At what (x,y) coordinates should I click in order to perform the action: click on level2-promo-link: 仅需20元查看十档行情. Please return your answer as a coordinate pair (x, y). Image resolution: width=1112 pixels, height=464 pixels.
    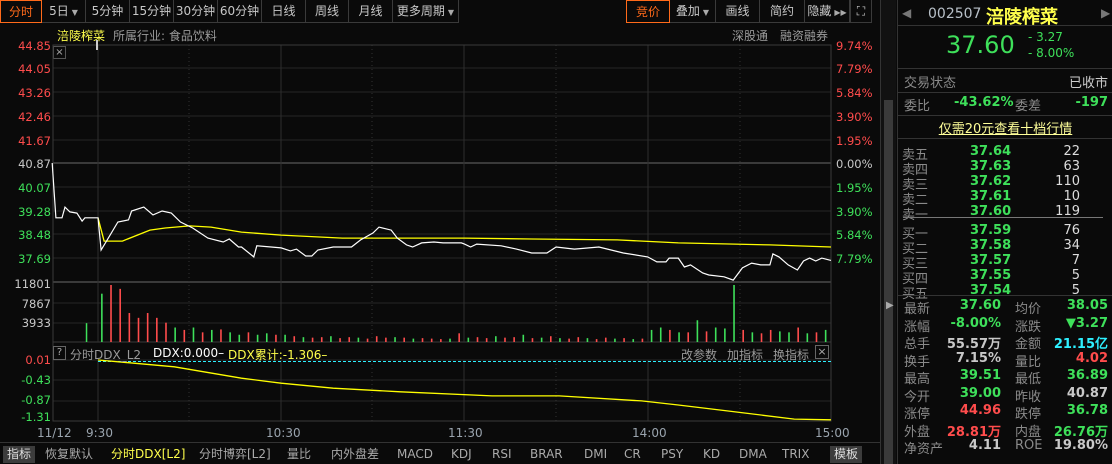
    Looking at the image, I should click on (1005, 127).